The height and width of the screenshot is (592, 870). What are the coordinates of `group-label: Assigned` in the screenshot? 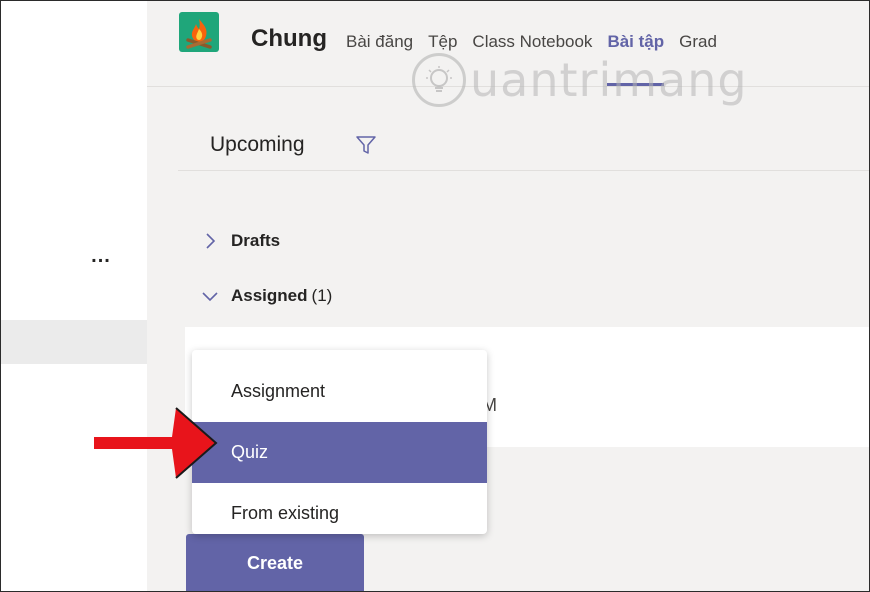 It's located at (269, 295).